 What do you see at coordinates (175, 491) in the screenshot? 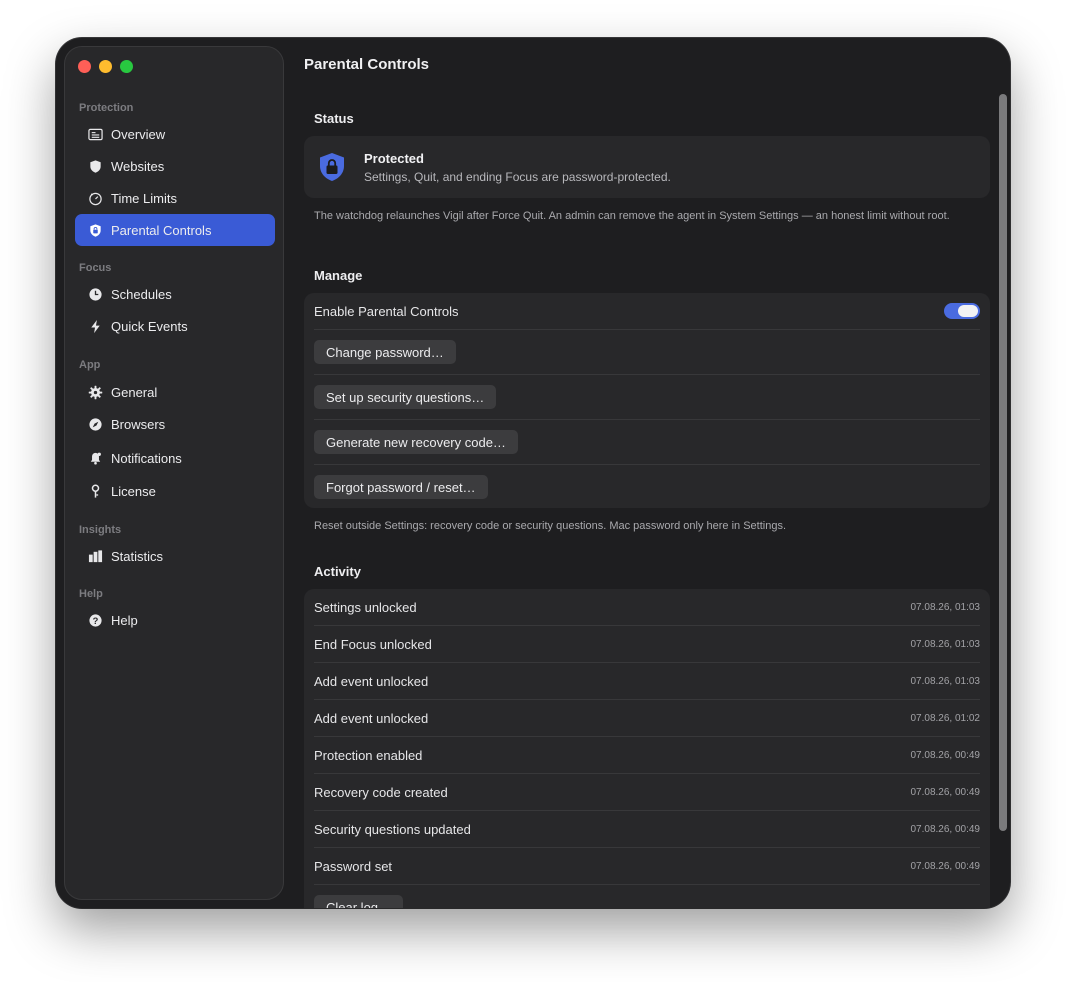
I see `sidebar-item-license: License` at bounding box center [175, 491].